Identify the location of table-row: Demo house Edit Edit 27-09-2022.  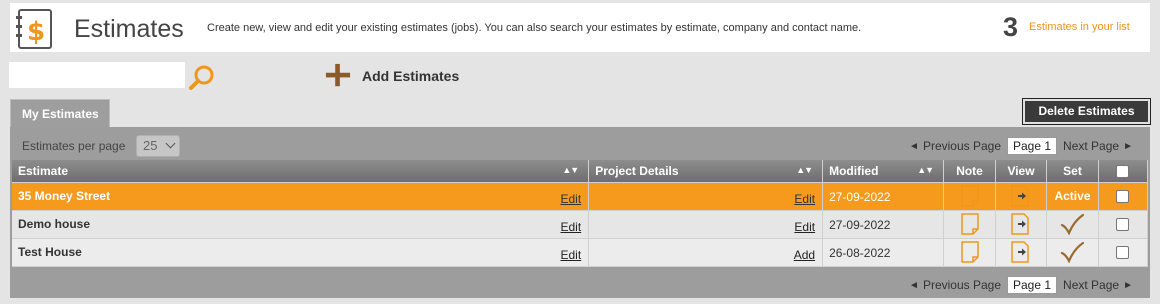
(580, 224).